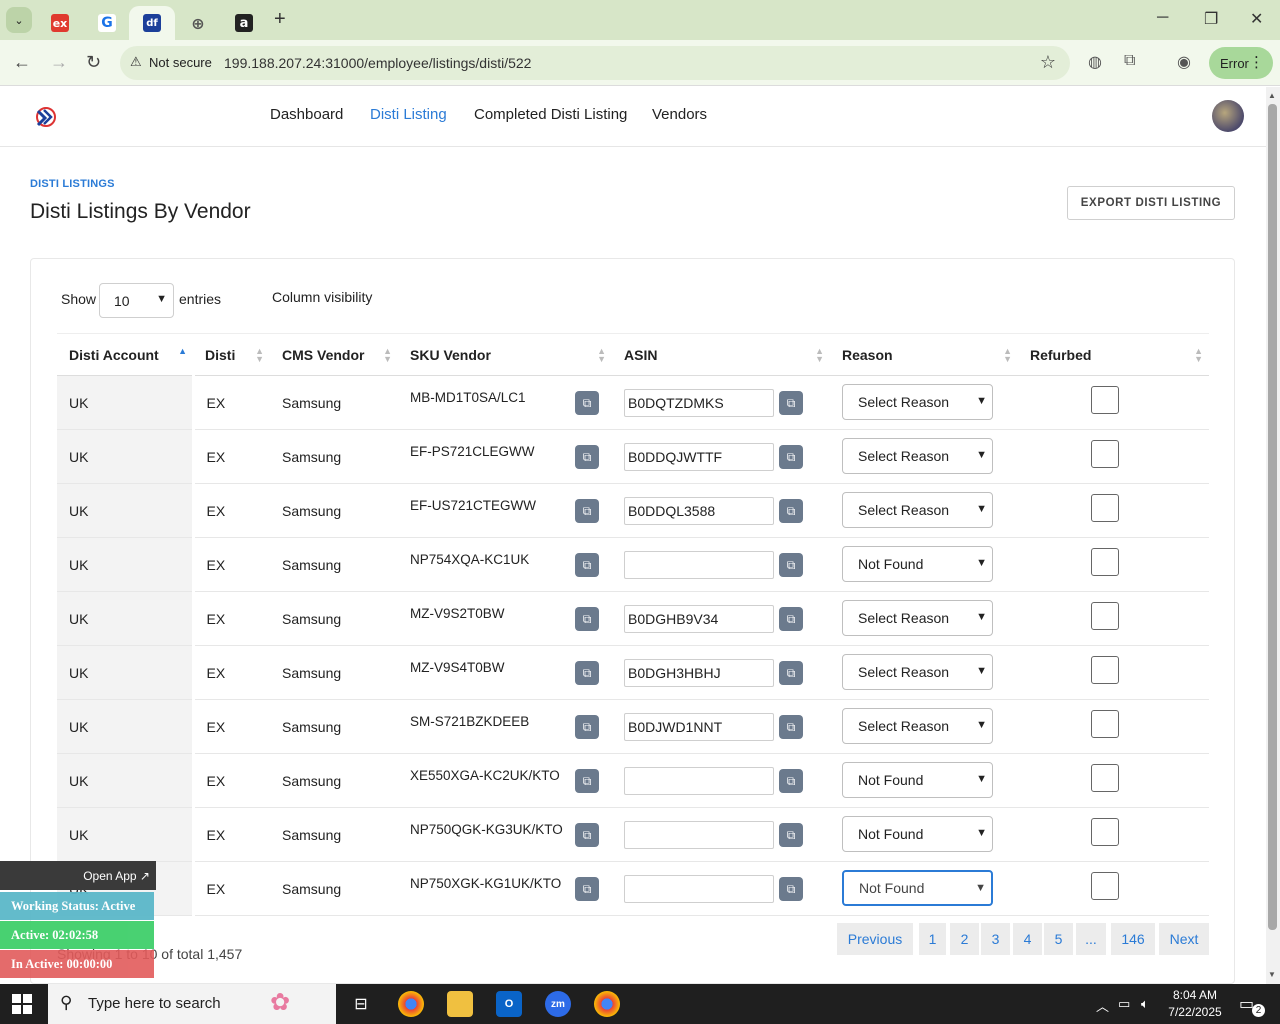 The height and width of the screenshot is (1024, 1280). What do you see at coordinates (505, 354) in the screenshot?
I see `col-header-sku-vendor: SKU Vendor ▲ ▼` at bounding box center [505, 354].